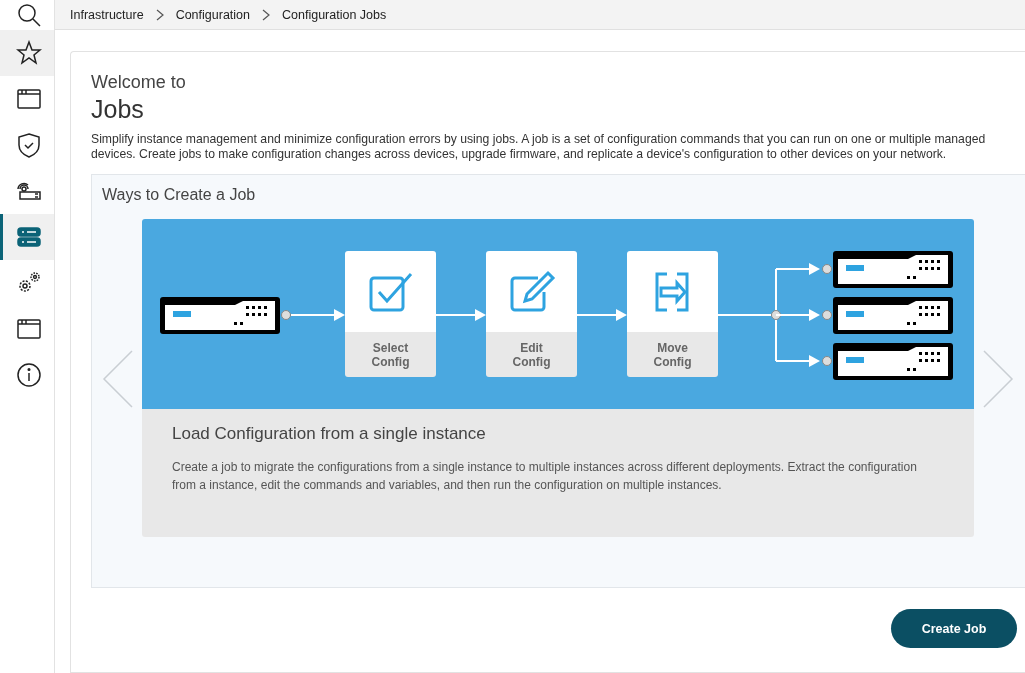  I want to click on breadcrumb-link: Configuration, so click(212, 14).